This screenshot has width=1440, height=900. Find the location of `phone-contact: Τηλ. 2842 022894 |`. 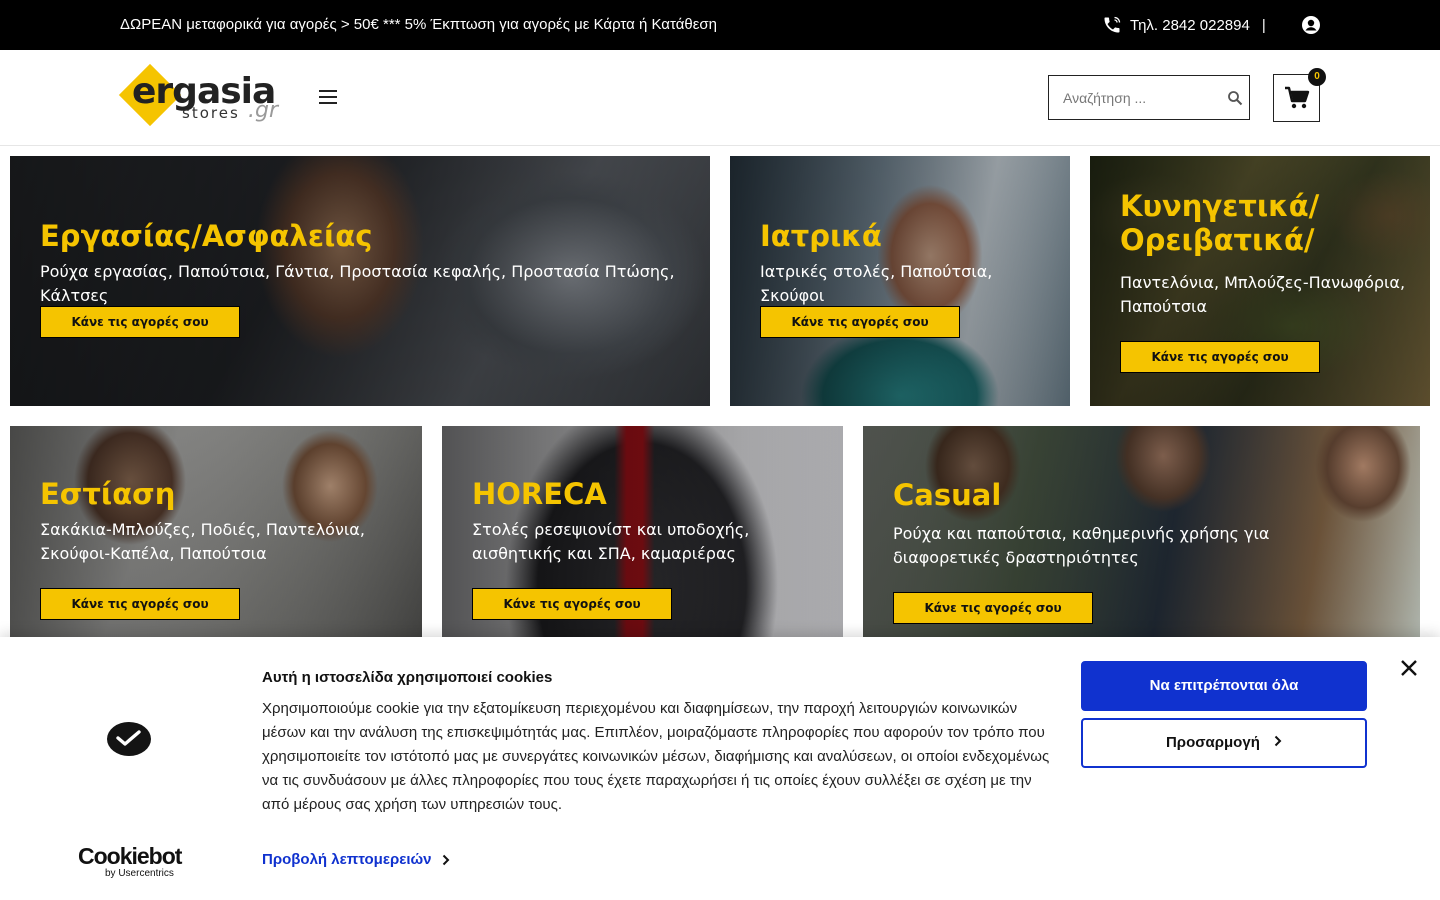

phone-contact: Τηλ. 2842 022894 | is located at coordinates (1184, 25).